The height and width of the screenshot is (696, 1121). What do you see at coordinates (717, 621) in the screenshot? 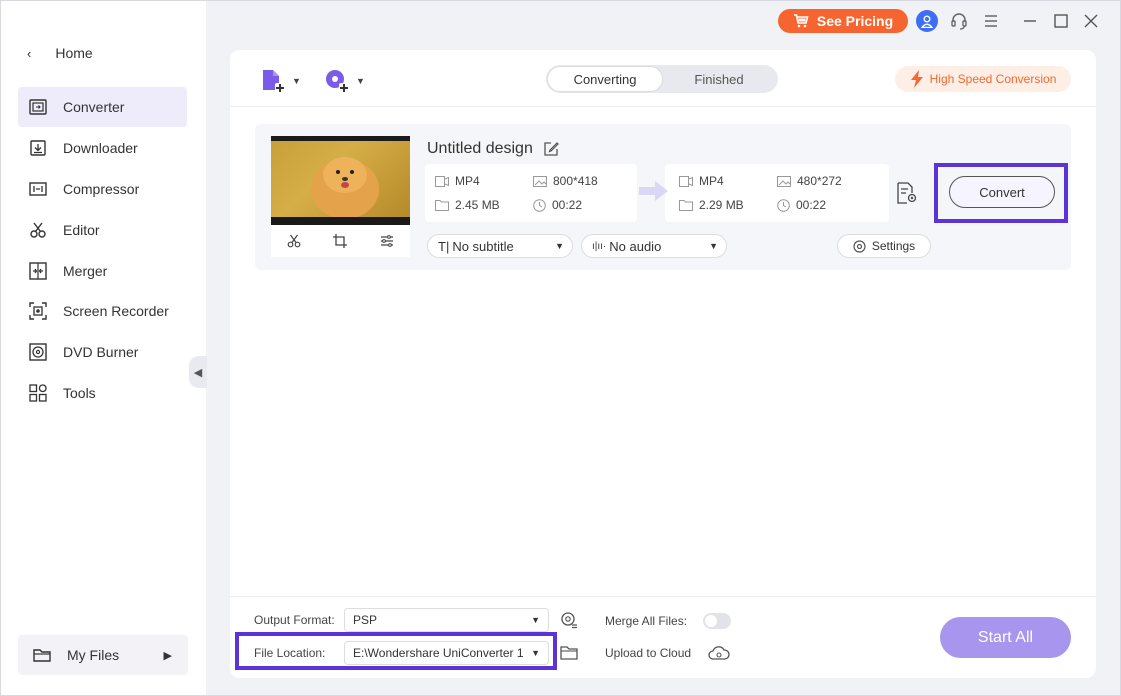
I see `merge-all-files-toggle` at bounding box center [717, 621].